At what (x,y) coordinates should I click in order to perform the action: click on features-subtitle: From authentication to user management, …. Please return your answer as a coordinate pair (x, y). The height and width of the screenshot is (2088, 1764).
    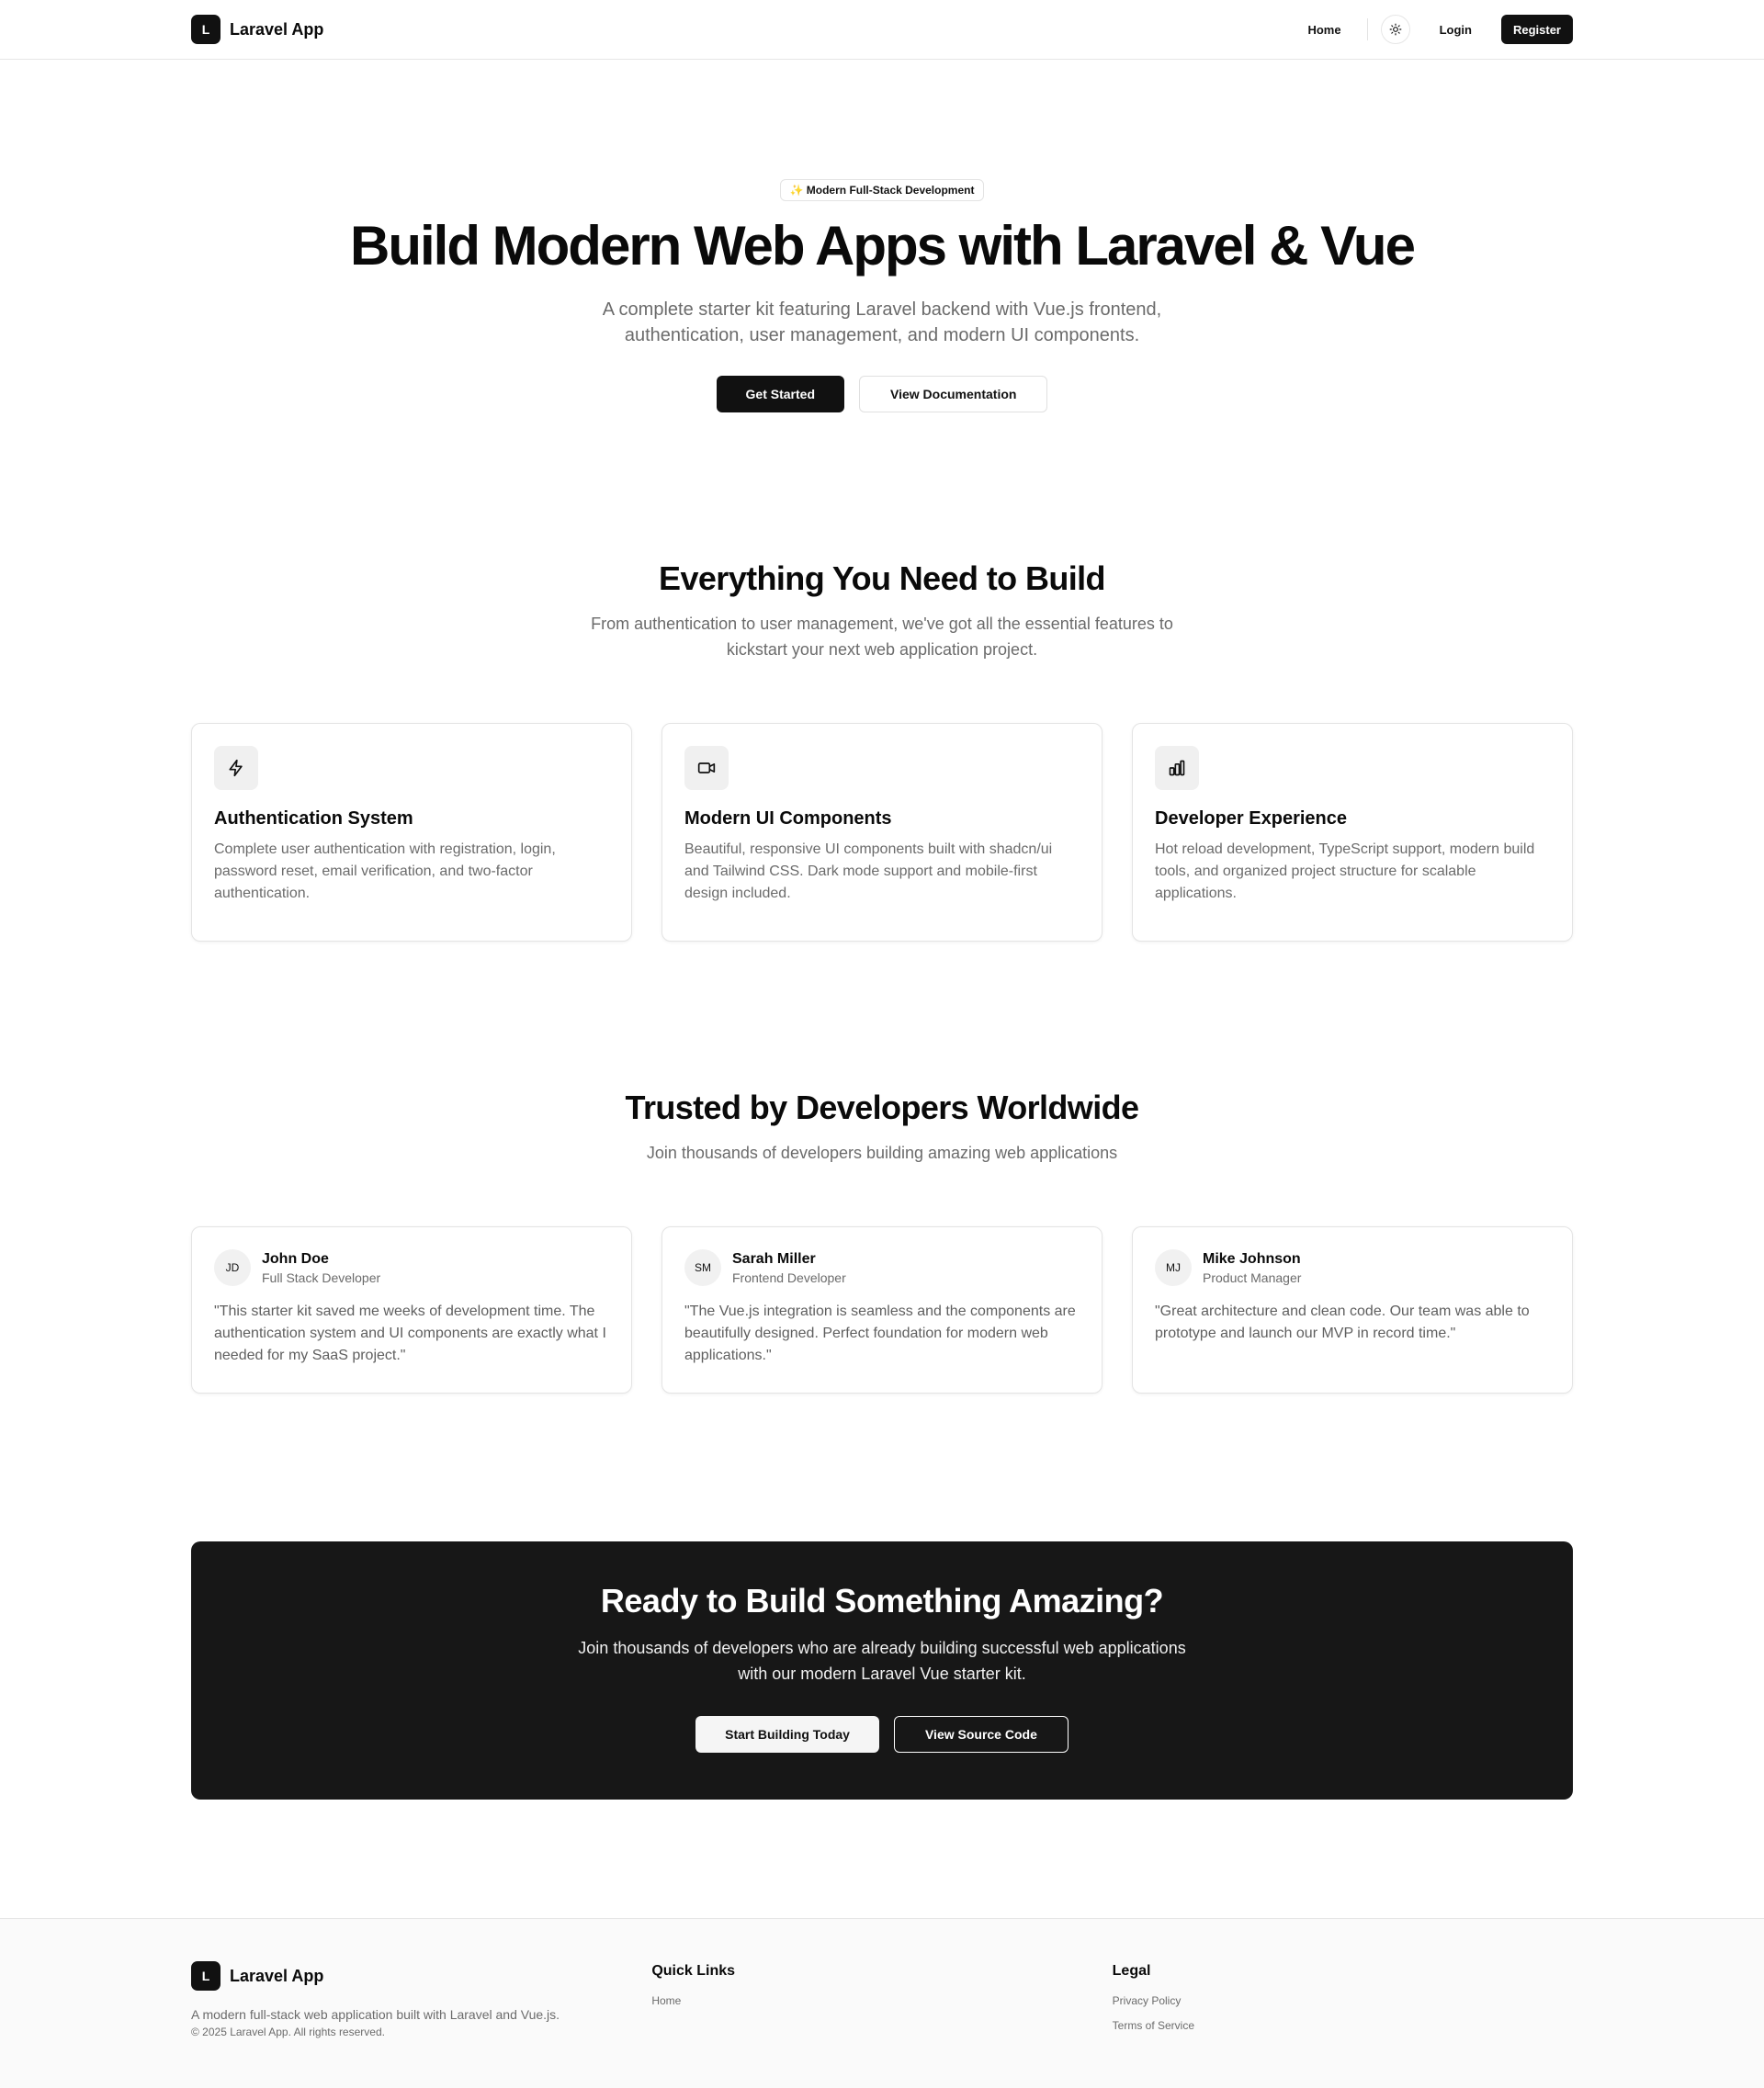
    Looking at the image, I should click on (882, 637).